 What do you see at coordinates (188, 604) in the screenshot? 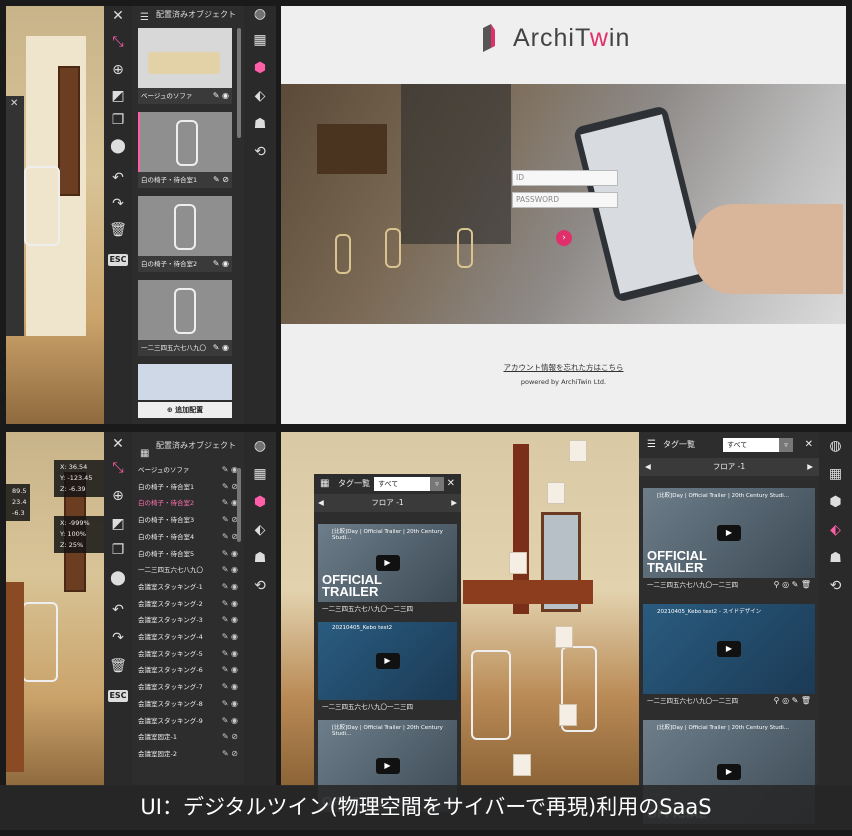
I see `object-list-row: 会議室スタッキング-2 ✎ ◉` at bounding box center [188, 604].